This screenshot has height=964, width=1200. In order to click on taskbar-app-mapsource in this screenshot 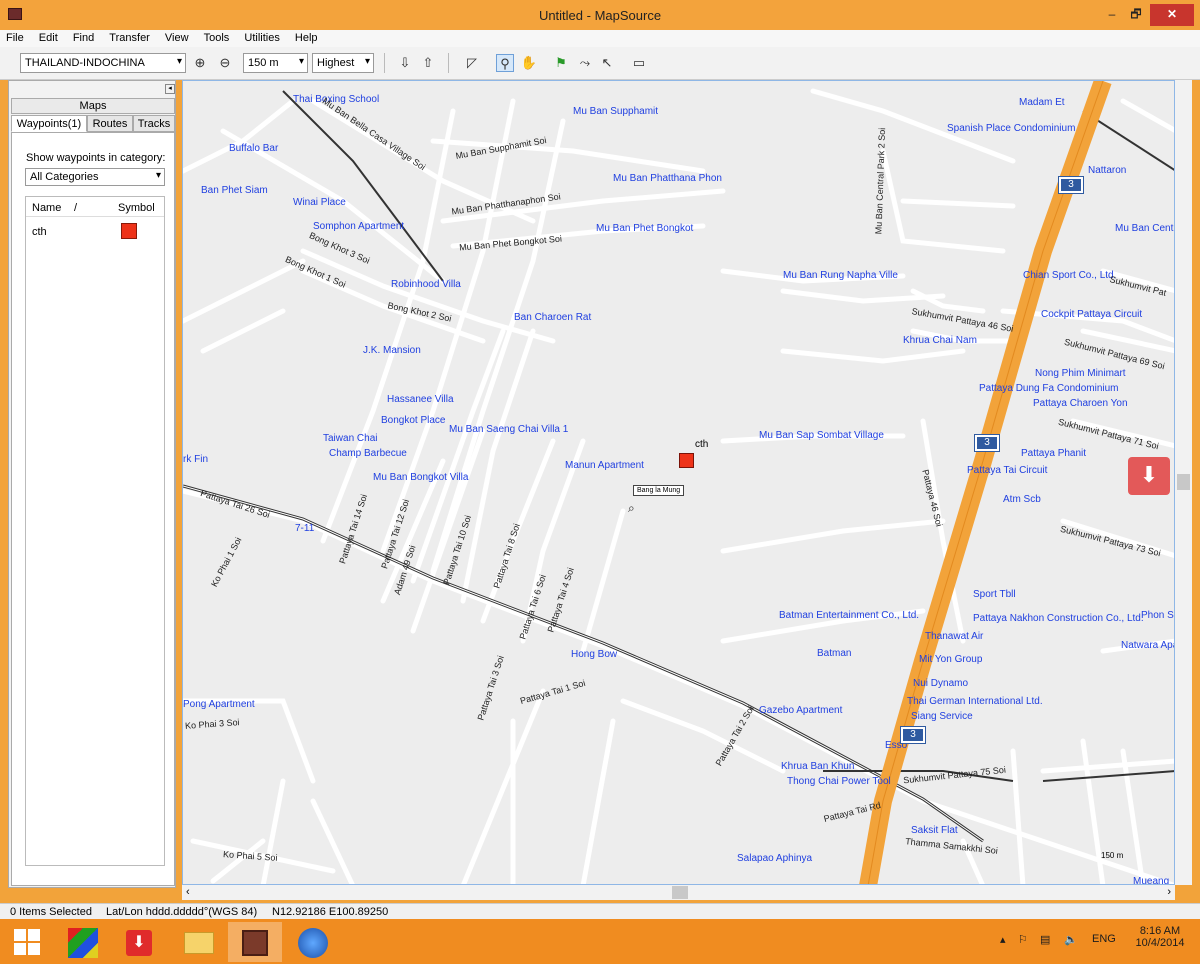, I will do `click(255, 942)`.